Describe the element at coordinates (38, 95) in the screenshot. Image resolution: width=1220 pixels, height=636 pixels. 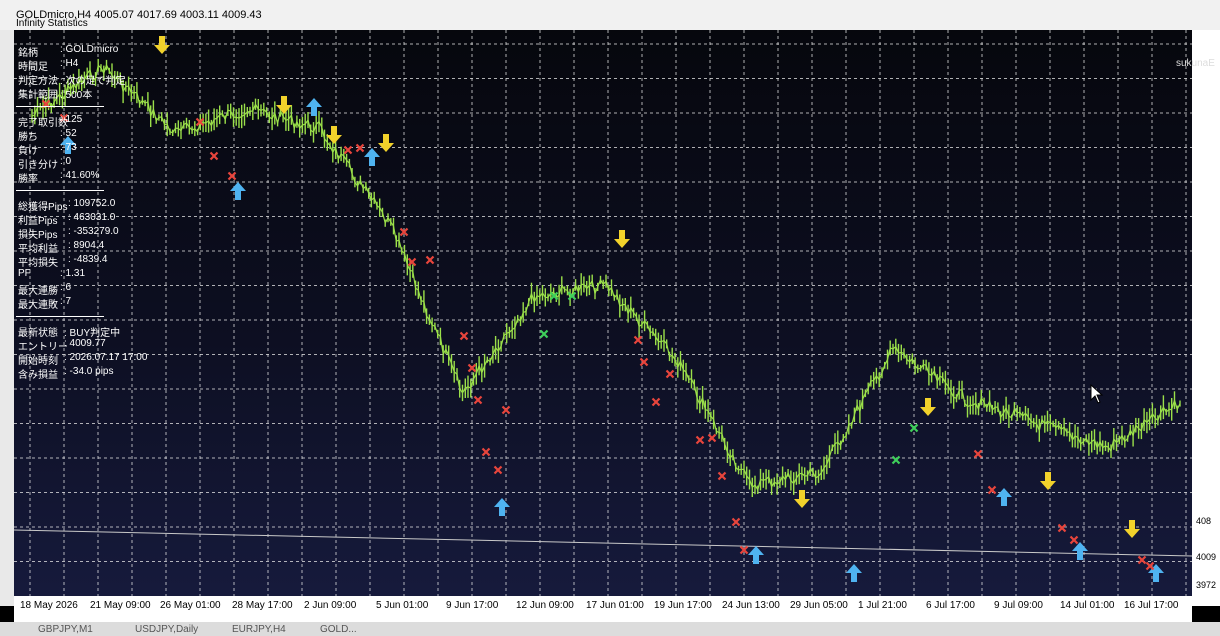
I see `stat-label: 集計範囲` at that location.